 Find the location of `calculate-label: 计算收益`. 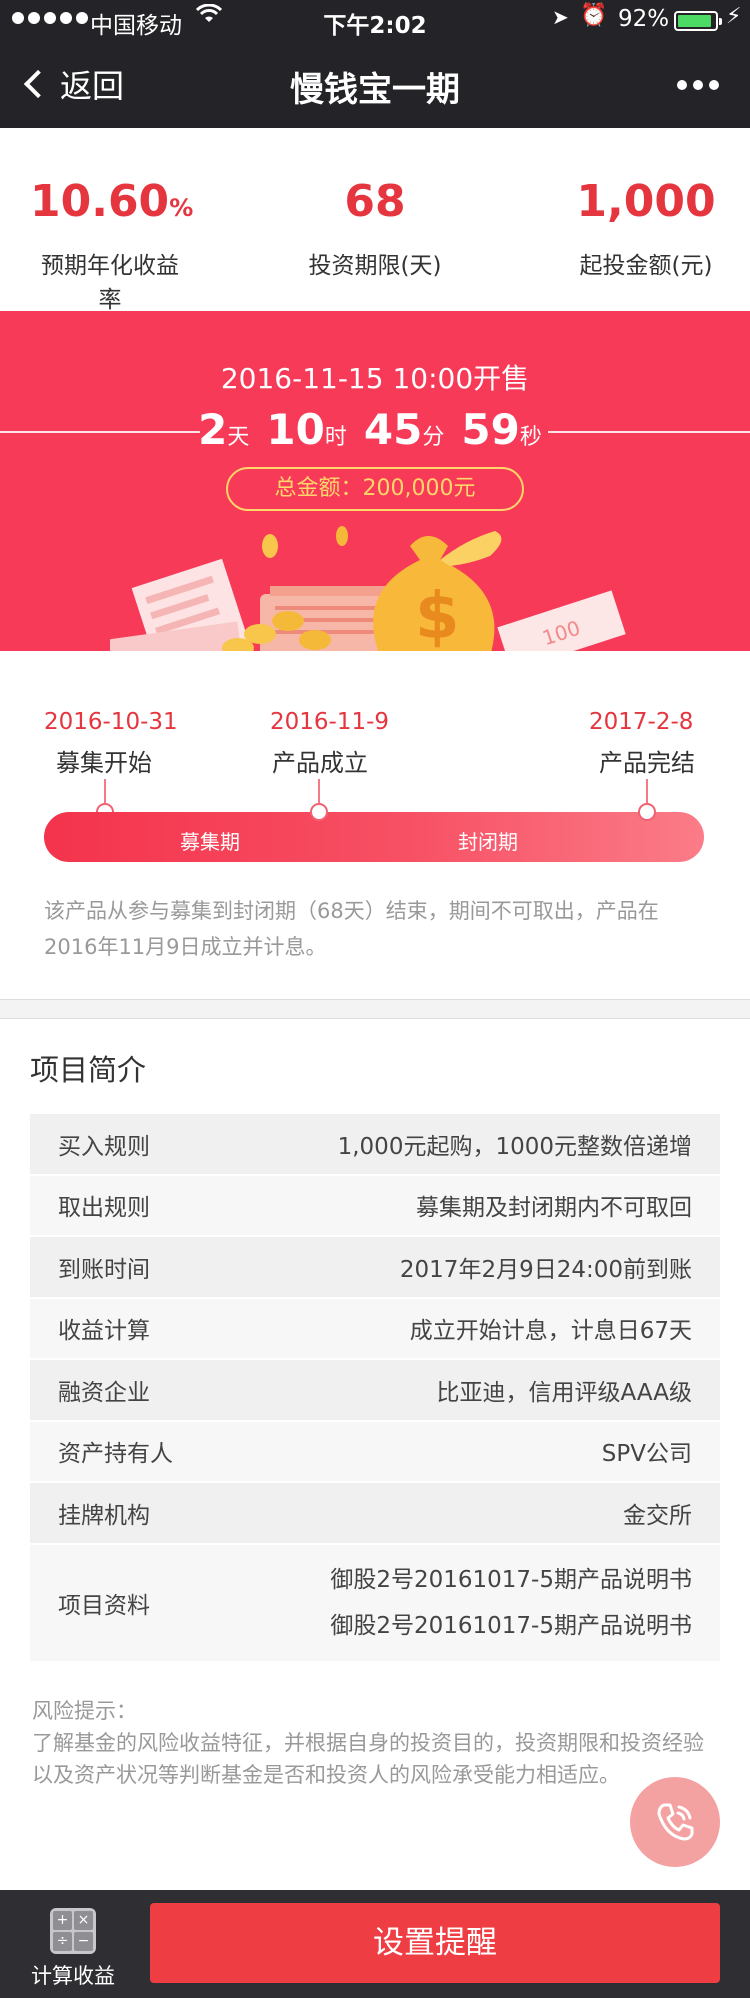

calculate-label: 计算收益 is located at coordinates (73, 1976).